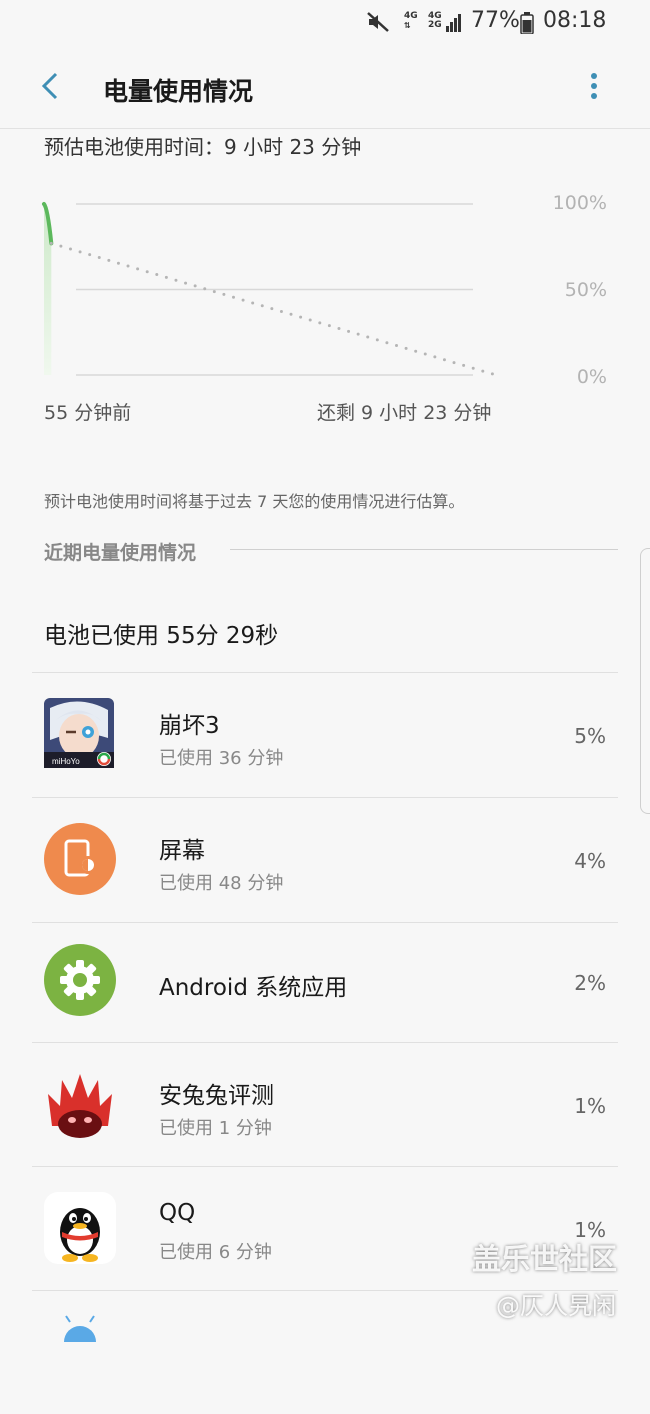  Describe the element at coordinates (325, 859) in the screenshot. I see `app-row-screen: 屏幕 已使用 48 分钟 4%` at that location.